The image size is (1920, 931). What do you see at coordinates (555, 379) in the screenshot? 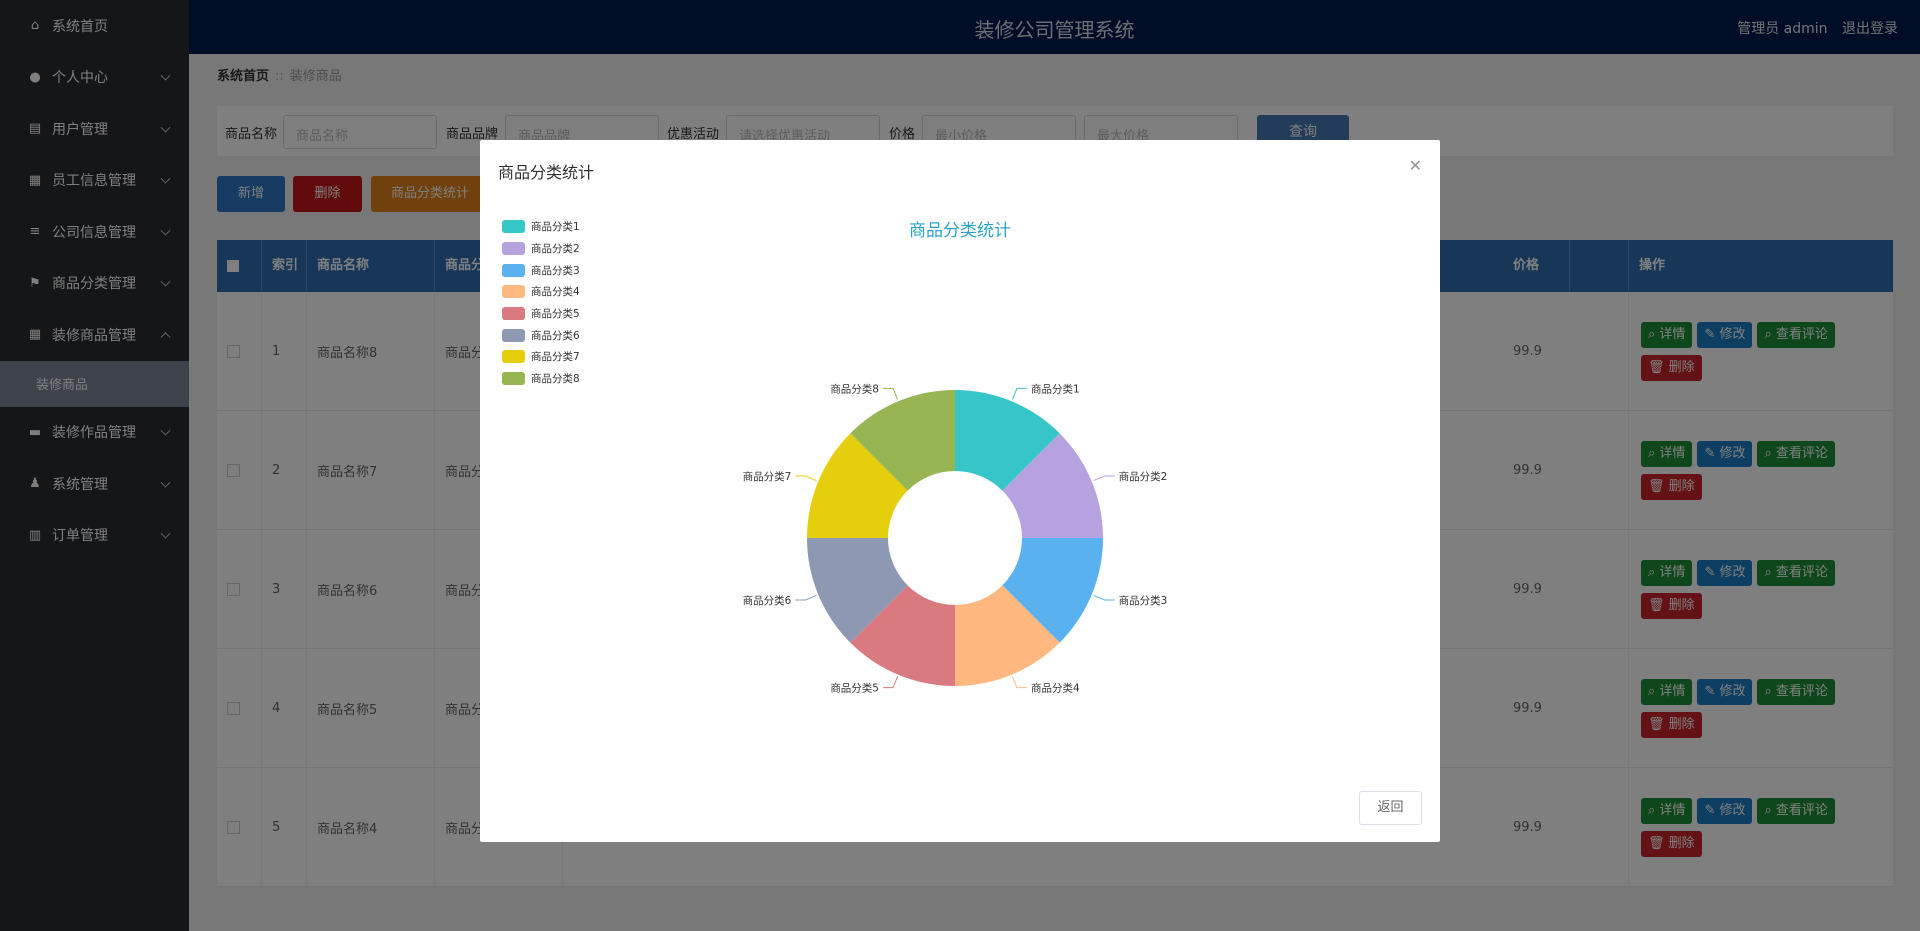
I see `legend-label: 商品分类8` at bounding box center [555, 379].